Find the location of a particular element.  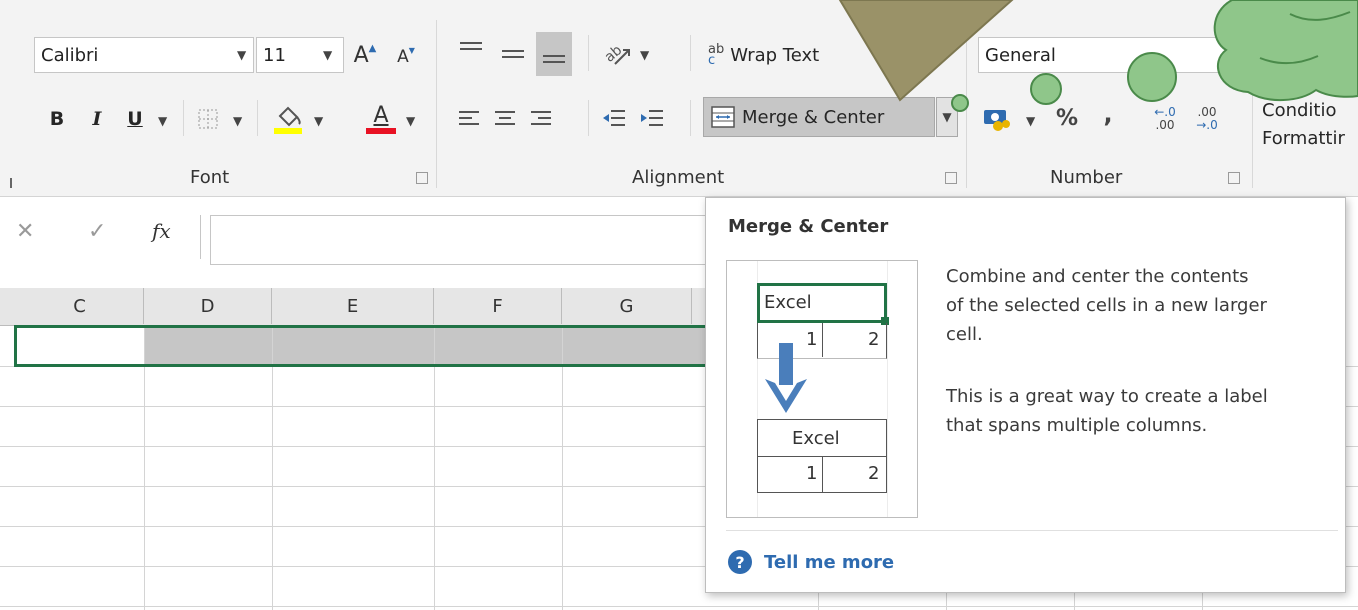

arrow-down-icon is located at coordinates (786, 378).